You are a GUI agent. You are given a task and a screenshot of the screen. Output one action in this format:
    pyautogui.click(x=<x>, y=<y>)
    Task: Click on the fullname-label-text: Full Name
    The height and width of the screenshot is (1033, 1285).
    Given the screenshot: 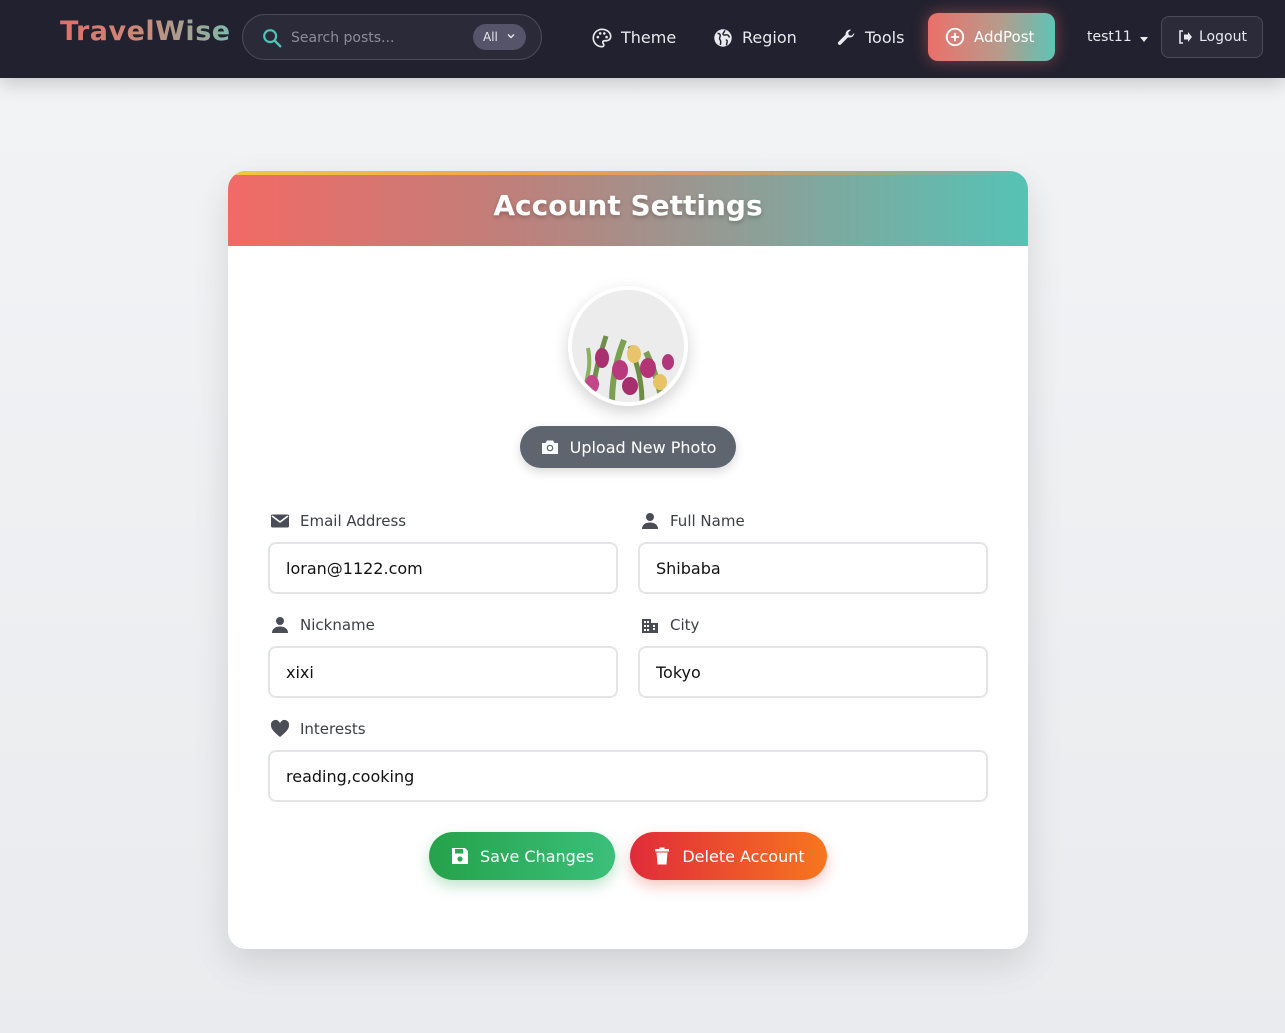 What is the action you would take?
    pyautogui.click(x=707, y=521)
    